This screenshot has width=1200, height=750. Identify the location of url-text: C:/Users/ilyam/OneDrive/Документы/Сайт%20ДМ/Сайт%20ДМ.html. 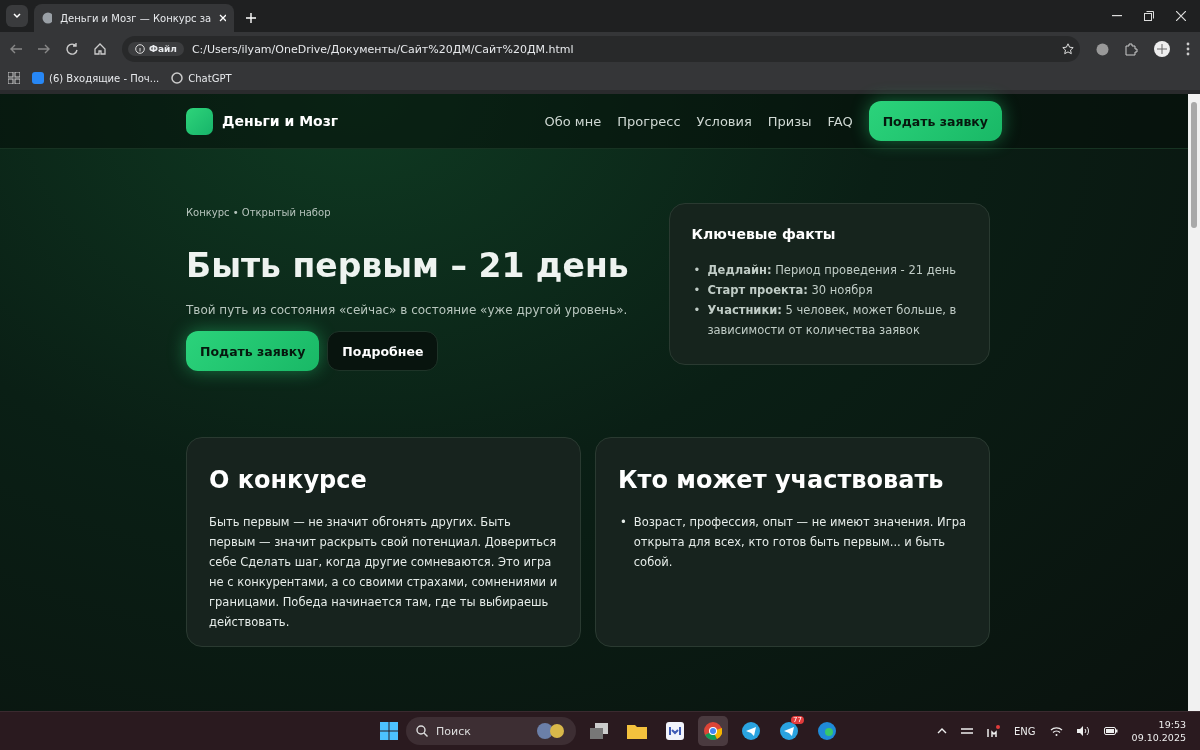
(383, 49).